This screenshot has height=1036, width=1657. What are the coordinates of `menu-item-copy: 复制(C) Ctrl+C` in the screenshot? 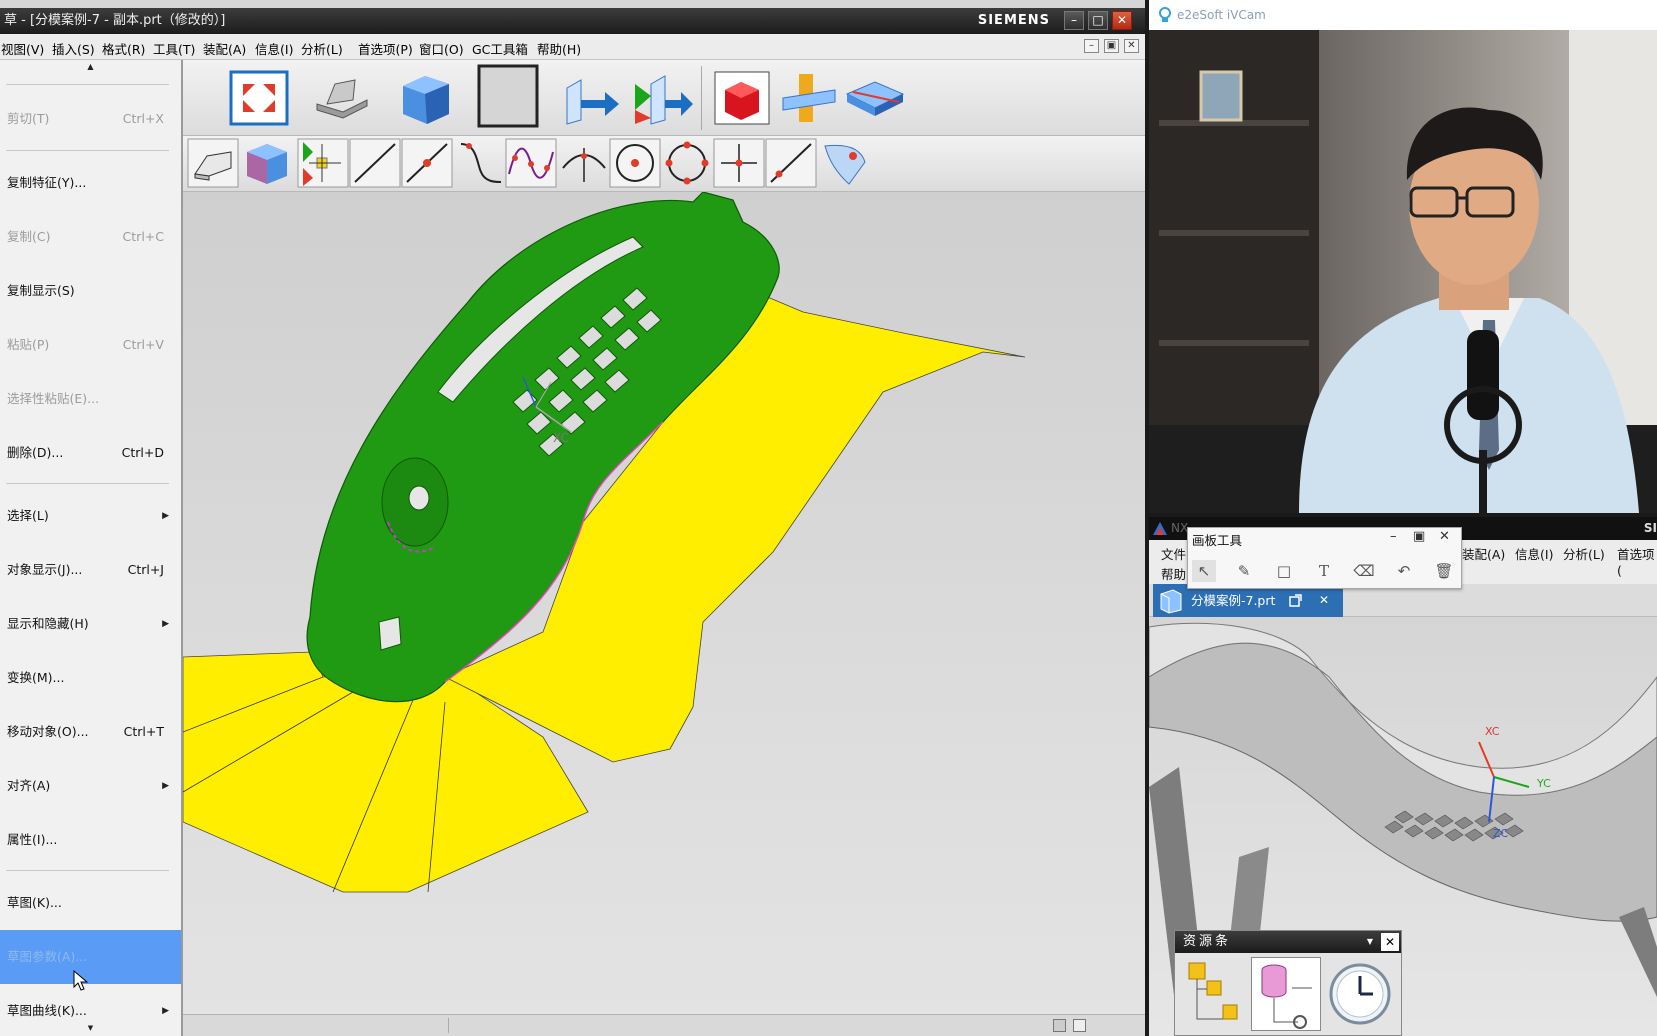 It's located at (90, 237).